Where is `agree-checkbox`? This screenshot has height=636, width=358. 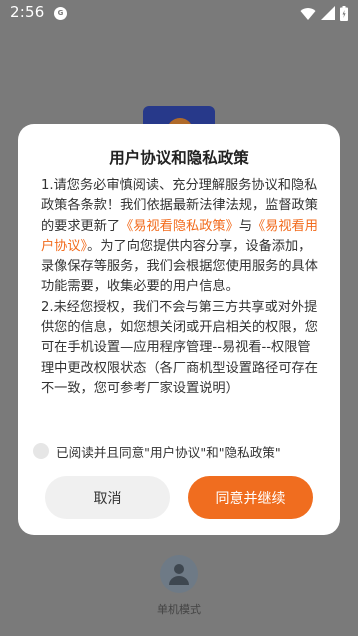 agree-checkbox is located at coordinates (41, 451).